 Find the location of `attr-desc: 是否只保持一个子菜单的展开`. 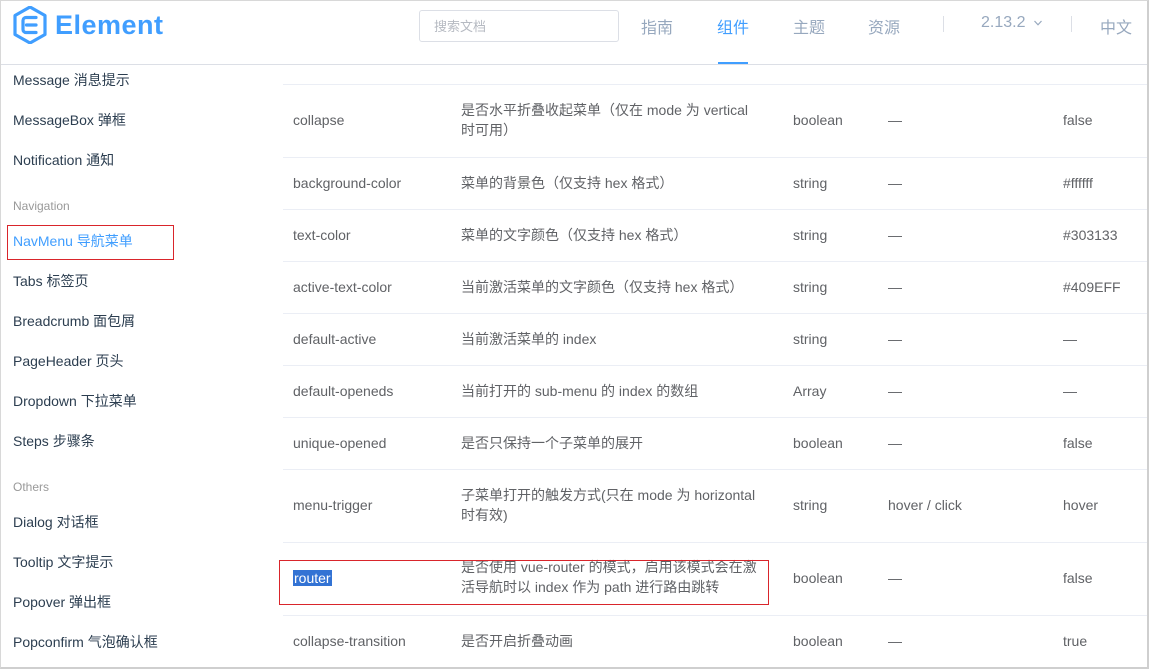

attr-desc: 是否只保持一个子菜单的展开 is located at coordinates (552, 443).